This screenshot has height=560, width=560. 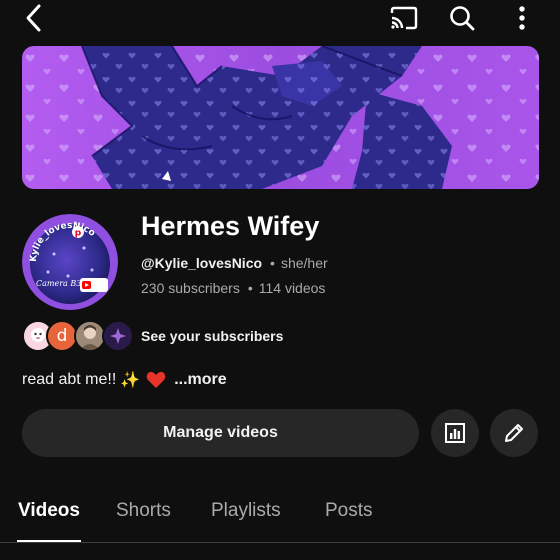 What do you see at coordinates (70, 262) in the screenshot?
I see `channel-avatar: Kylie_lovesNico p Camera B3` at bounding box center [70, 262].